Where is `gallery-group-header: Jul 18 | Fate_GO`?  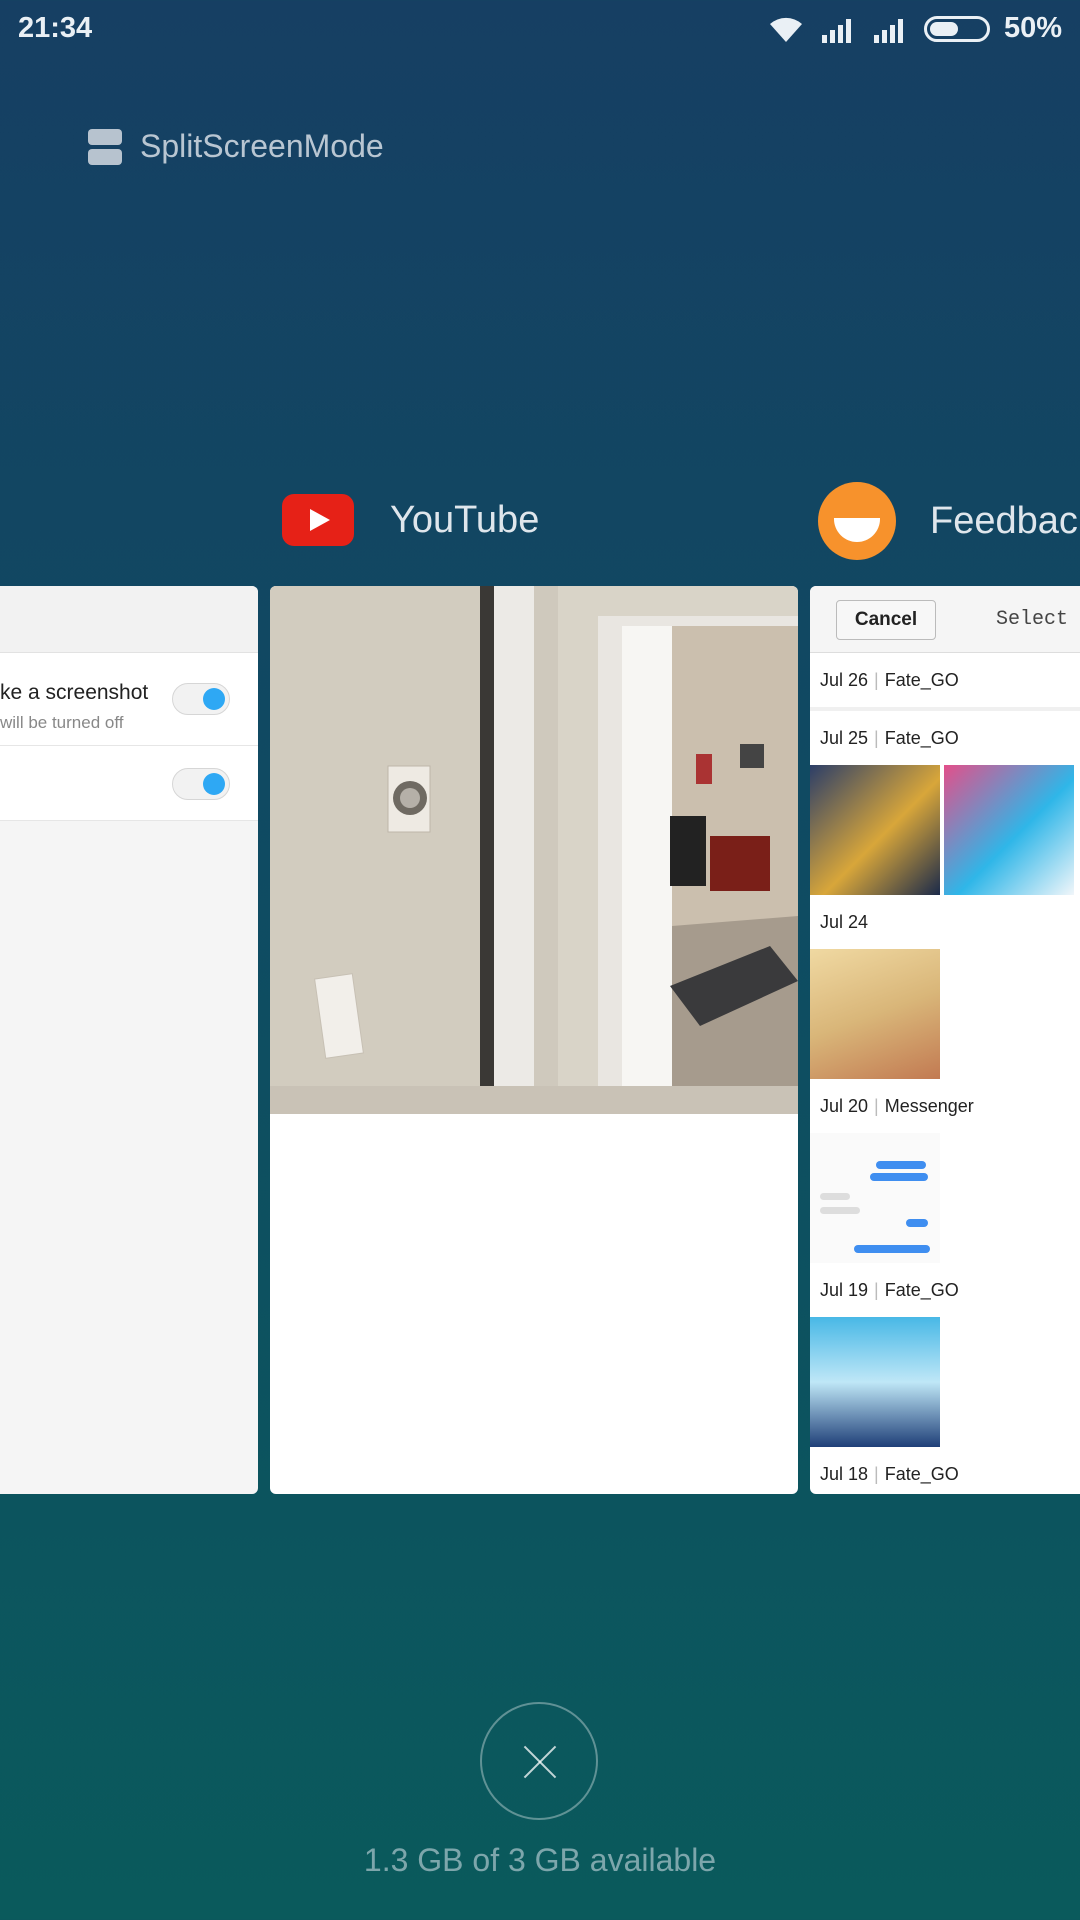 gallery-group-header: Jul 18 | Fate_GO is located at coordinates (889, 1473).